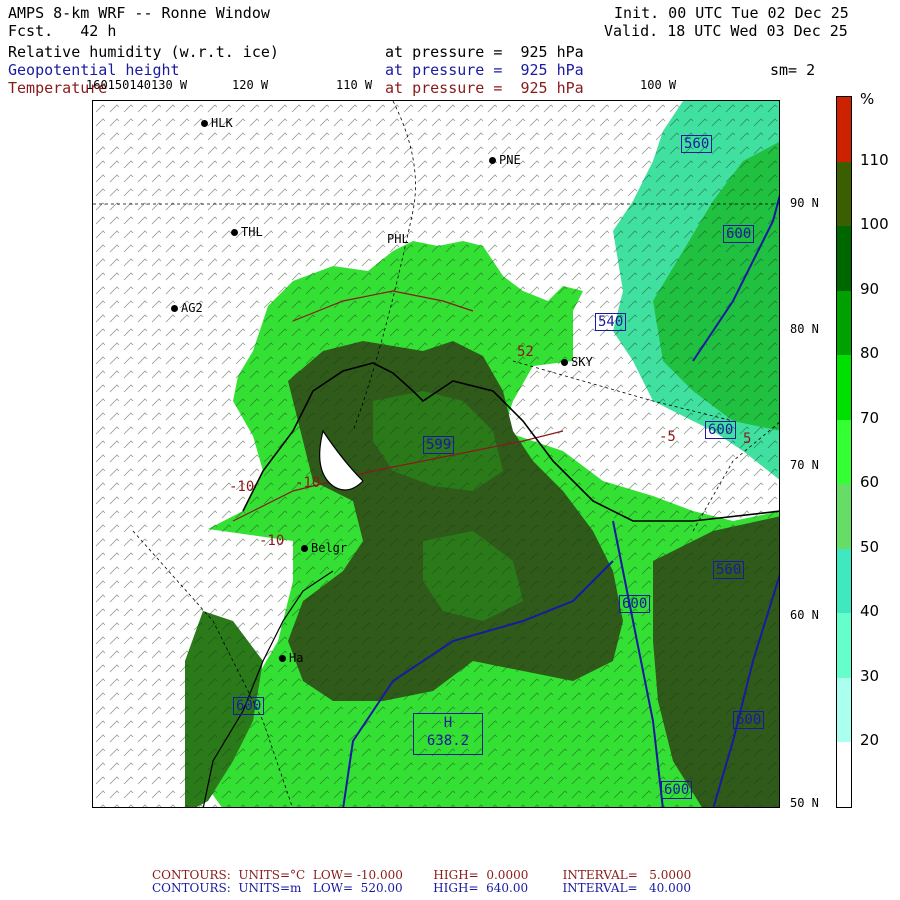 The image size is (900, 900). What do you see at coordinates (870, 353) in the screenshot?
I see `colorbar-tick-label: 80` at bounding box center [870, 353].